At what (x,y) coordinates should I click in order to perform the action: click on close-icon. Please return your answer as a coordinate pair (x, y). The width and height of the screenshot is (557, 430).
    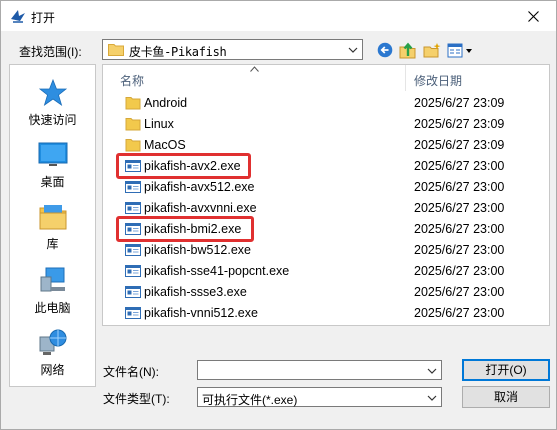
    Looking at the image, I should click on (533, 16).